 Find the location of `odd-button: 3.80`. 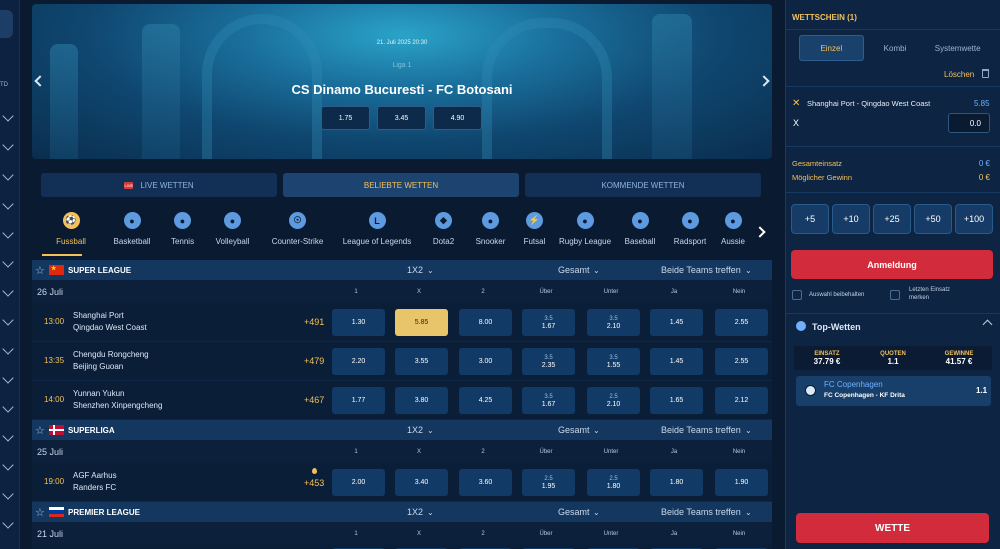

odd-button: 3.80 is located at coordinates (421, 400).